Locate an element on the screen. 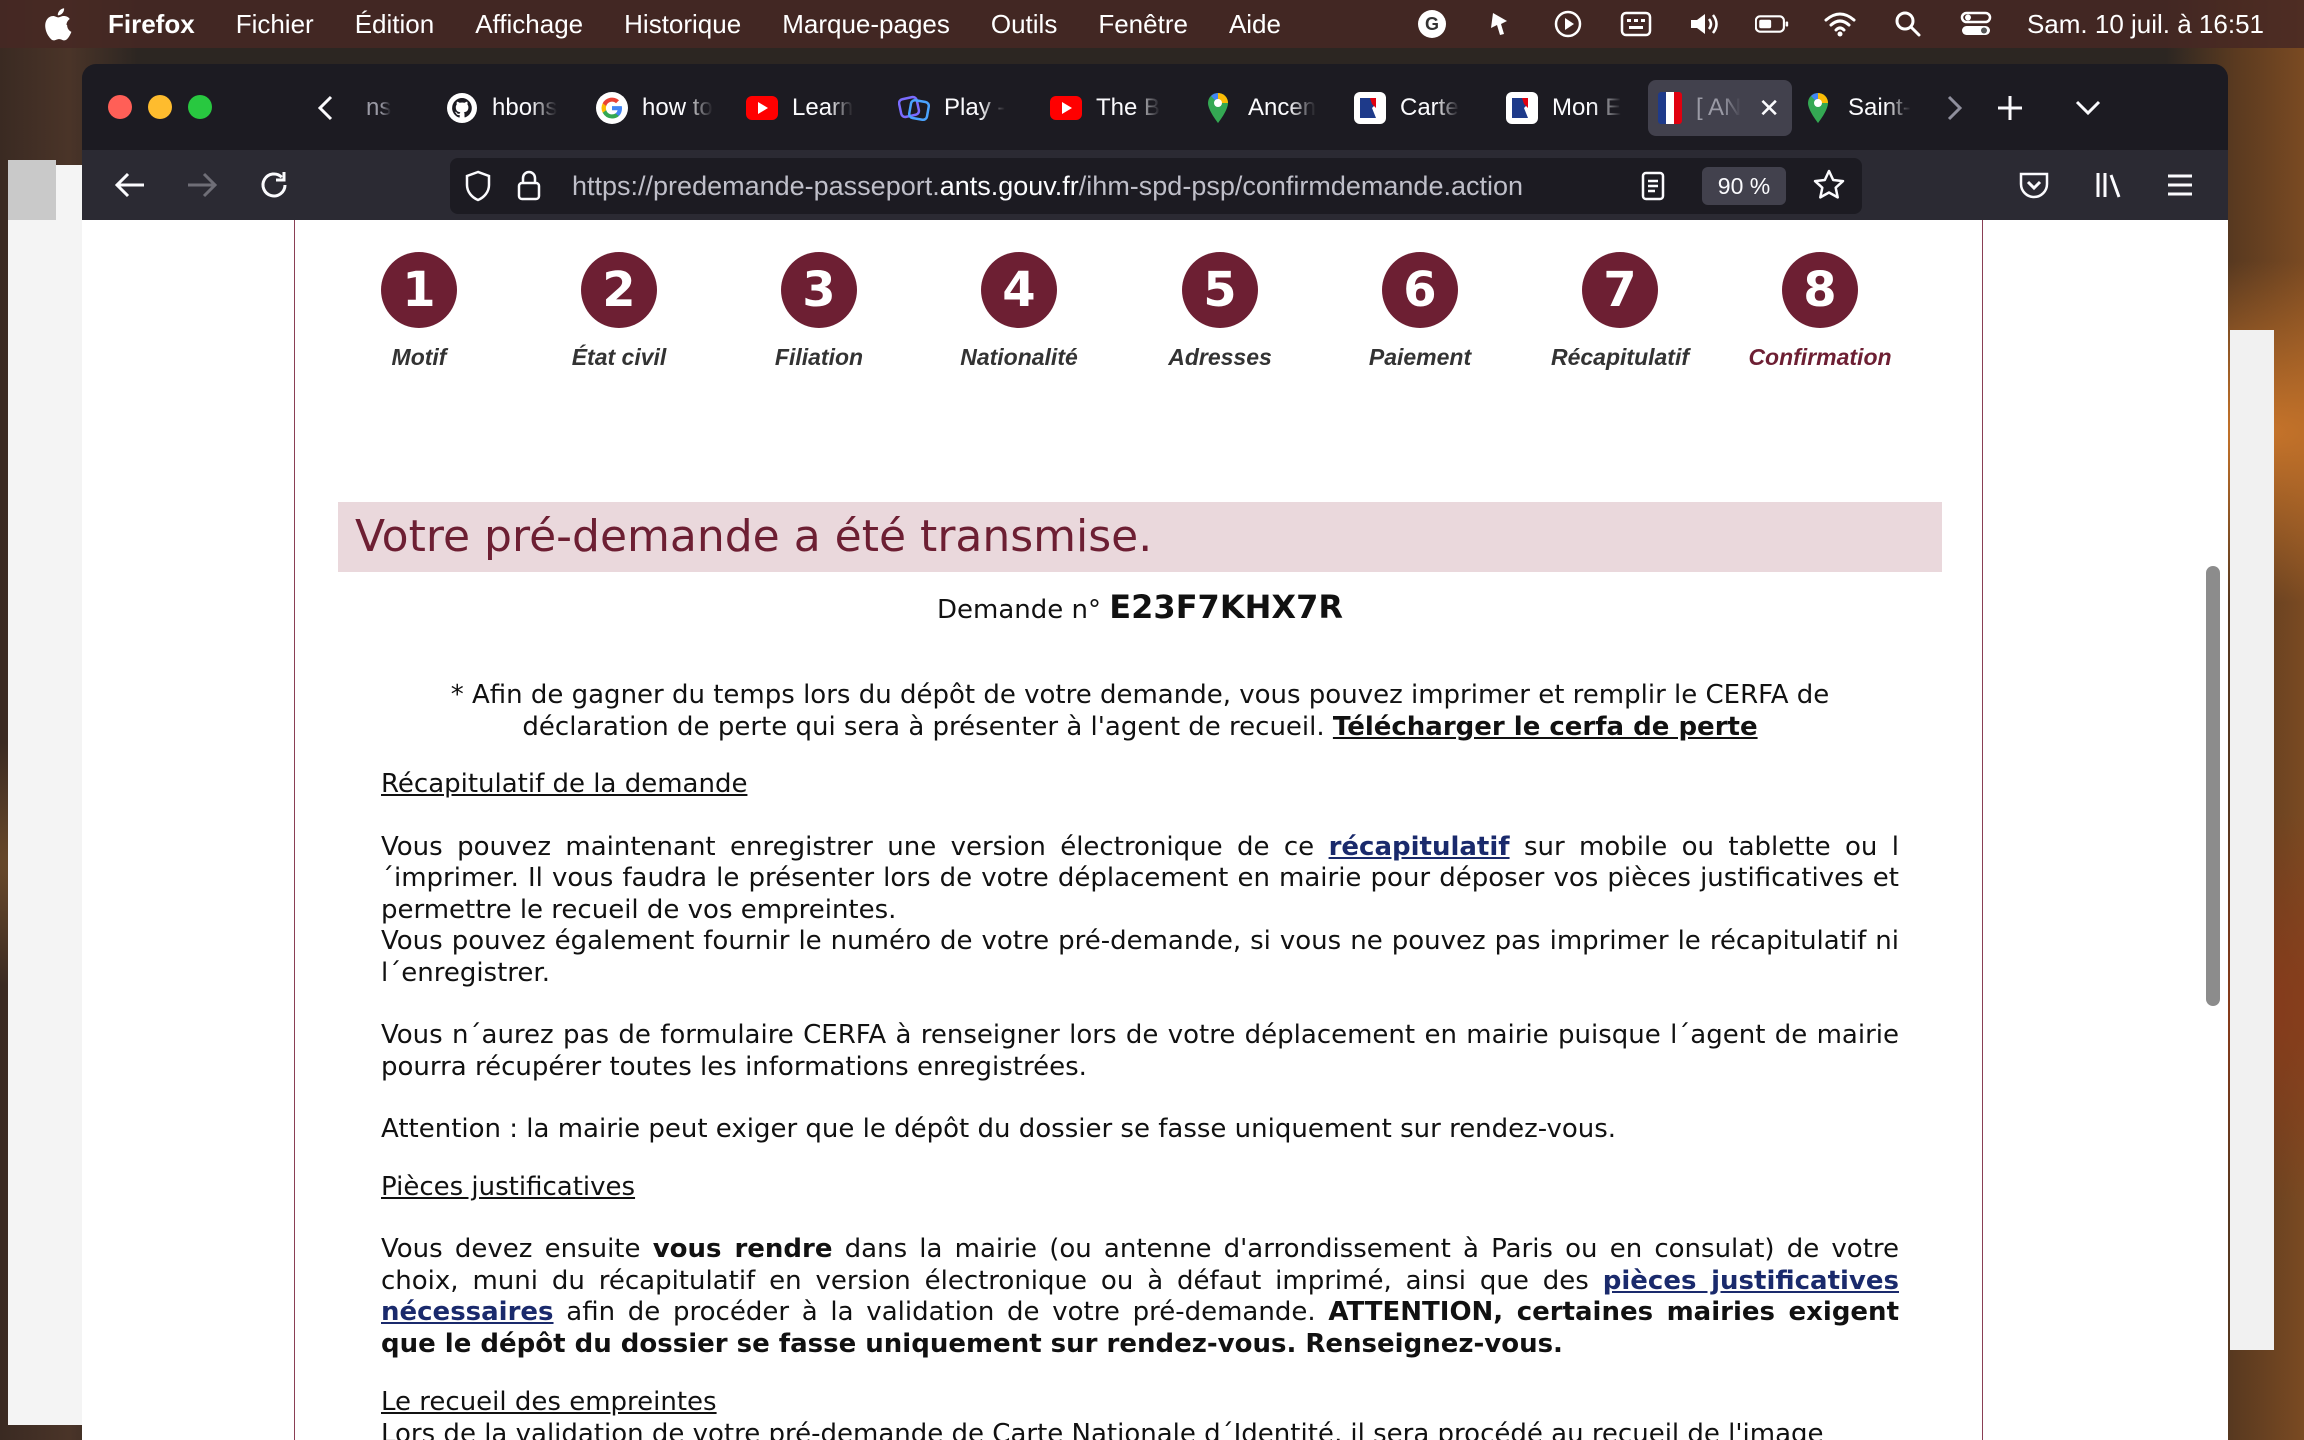  zoom-level-button: 90 % is located at coordinates (1744, 186).